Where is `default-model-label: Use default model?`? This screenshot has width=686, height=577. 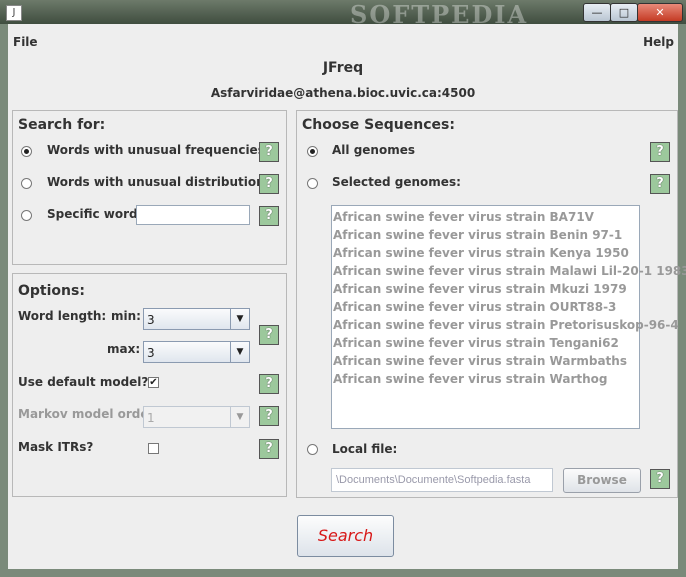 default-model-label: Use default model? is located at coordinates (83, 382).